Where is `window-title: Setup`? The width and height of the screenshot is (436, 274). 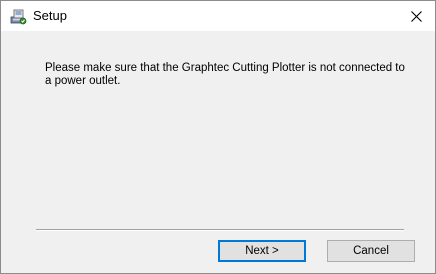 window-title: Setup is located at coordinates (50, 15).